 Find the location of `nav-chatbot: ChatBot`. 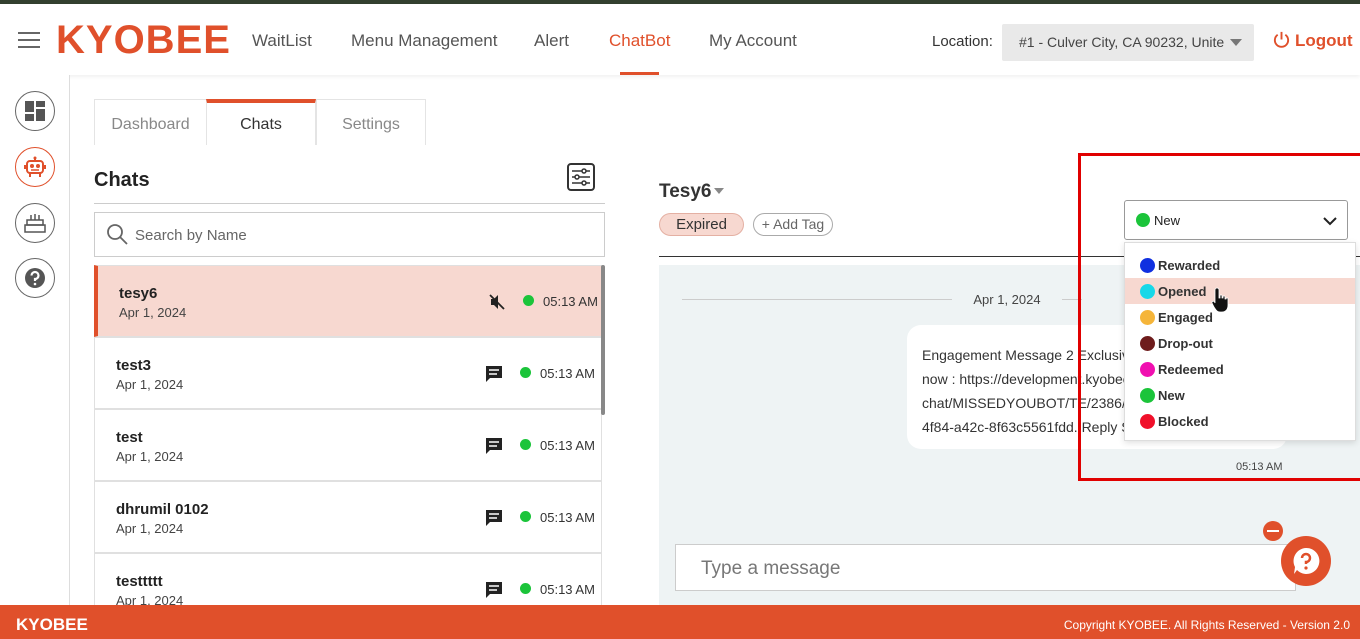

nav-chatbot: ChatBot is located at coordinates (639, 41).